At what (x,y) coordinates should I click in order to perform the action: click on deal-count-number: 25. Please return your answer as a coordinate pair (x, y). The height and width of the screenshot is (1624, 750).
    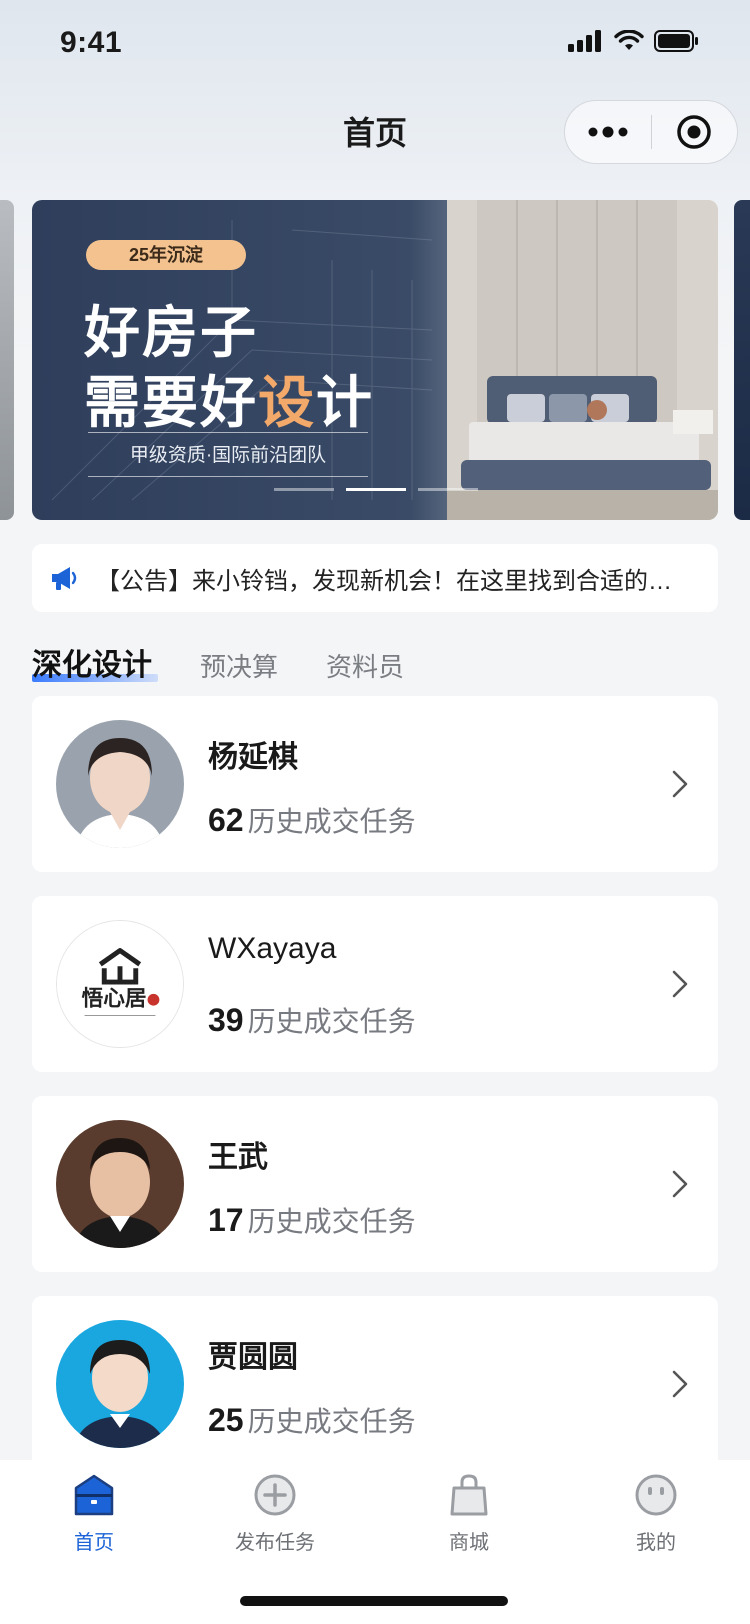
    Looking at the image, I should click on (226, 1420).